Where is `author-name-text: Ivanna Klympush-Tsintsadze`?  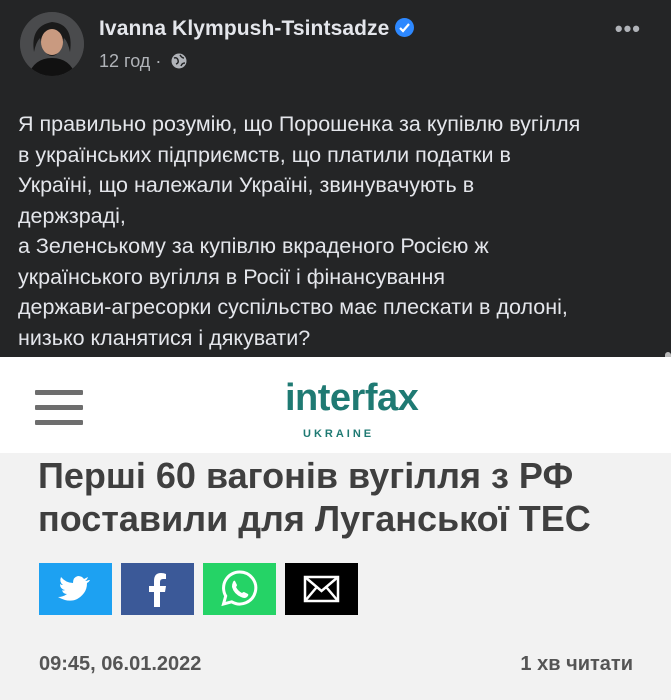 author-name-text: Ivanna Klympush-Tsintsadze is located at coordinates (244, 28).